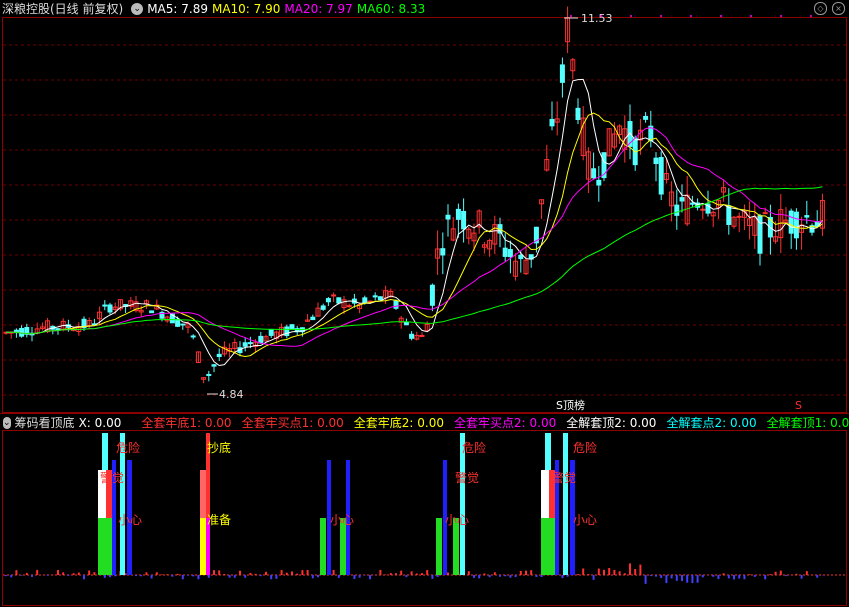  What do you see at coordinates (505, 423) in the screenshot?
I see `trap-buy2-label: 全套牢买点2: 0.00` at bounding box center [505, 423].